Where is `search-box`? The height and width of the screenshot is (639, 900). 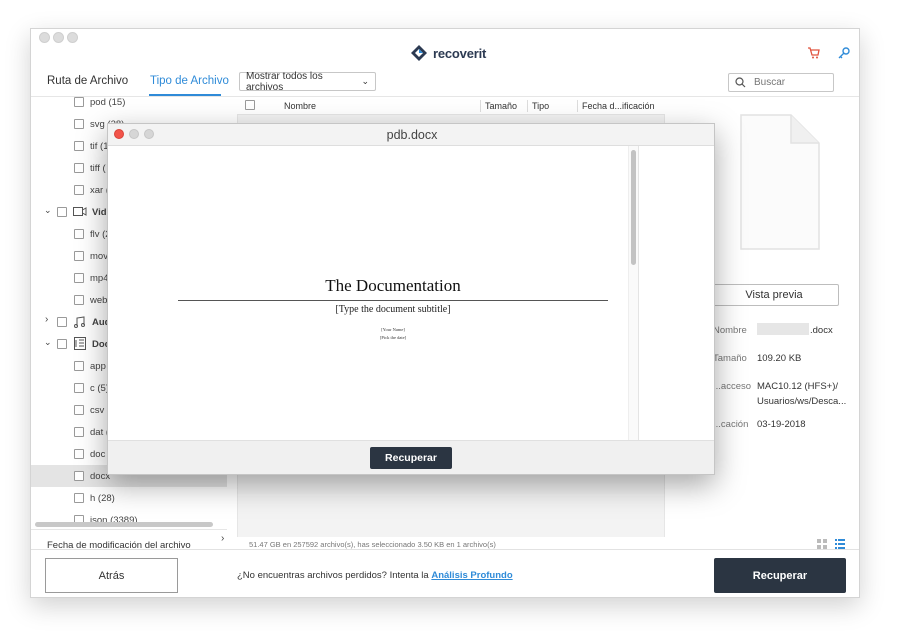 search-box is located at coordinates (781, 82).